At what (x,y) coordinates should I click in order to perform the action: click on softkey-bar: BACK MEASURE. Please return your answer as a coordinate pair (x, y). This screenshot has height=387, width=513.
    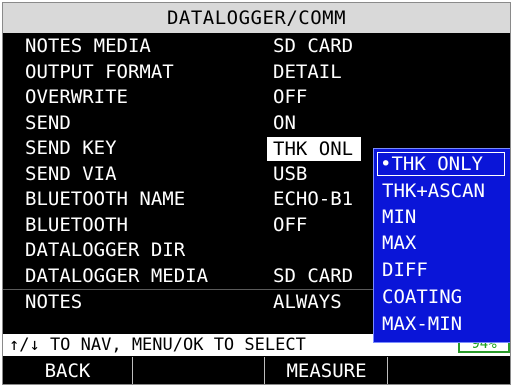
    Looking at the image, I should click on (256, 370).